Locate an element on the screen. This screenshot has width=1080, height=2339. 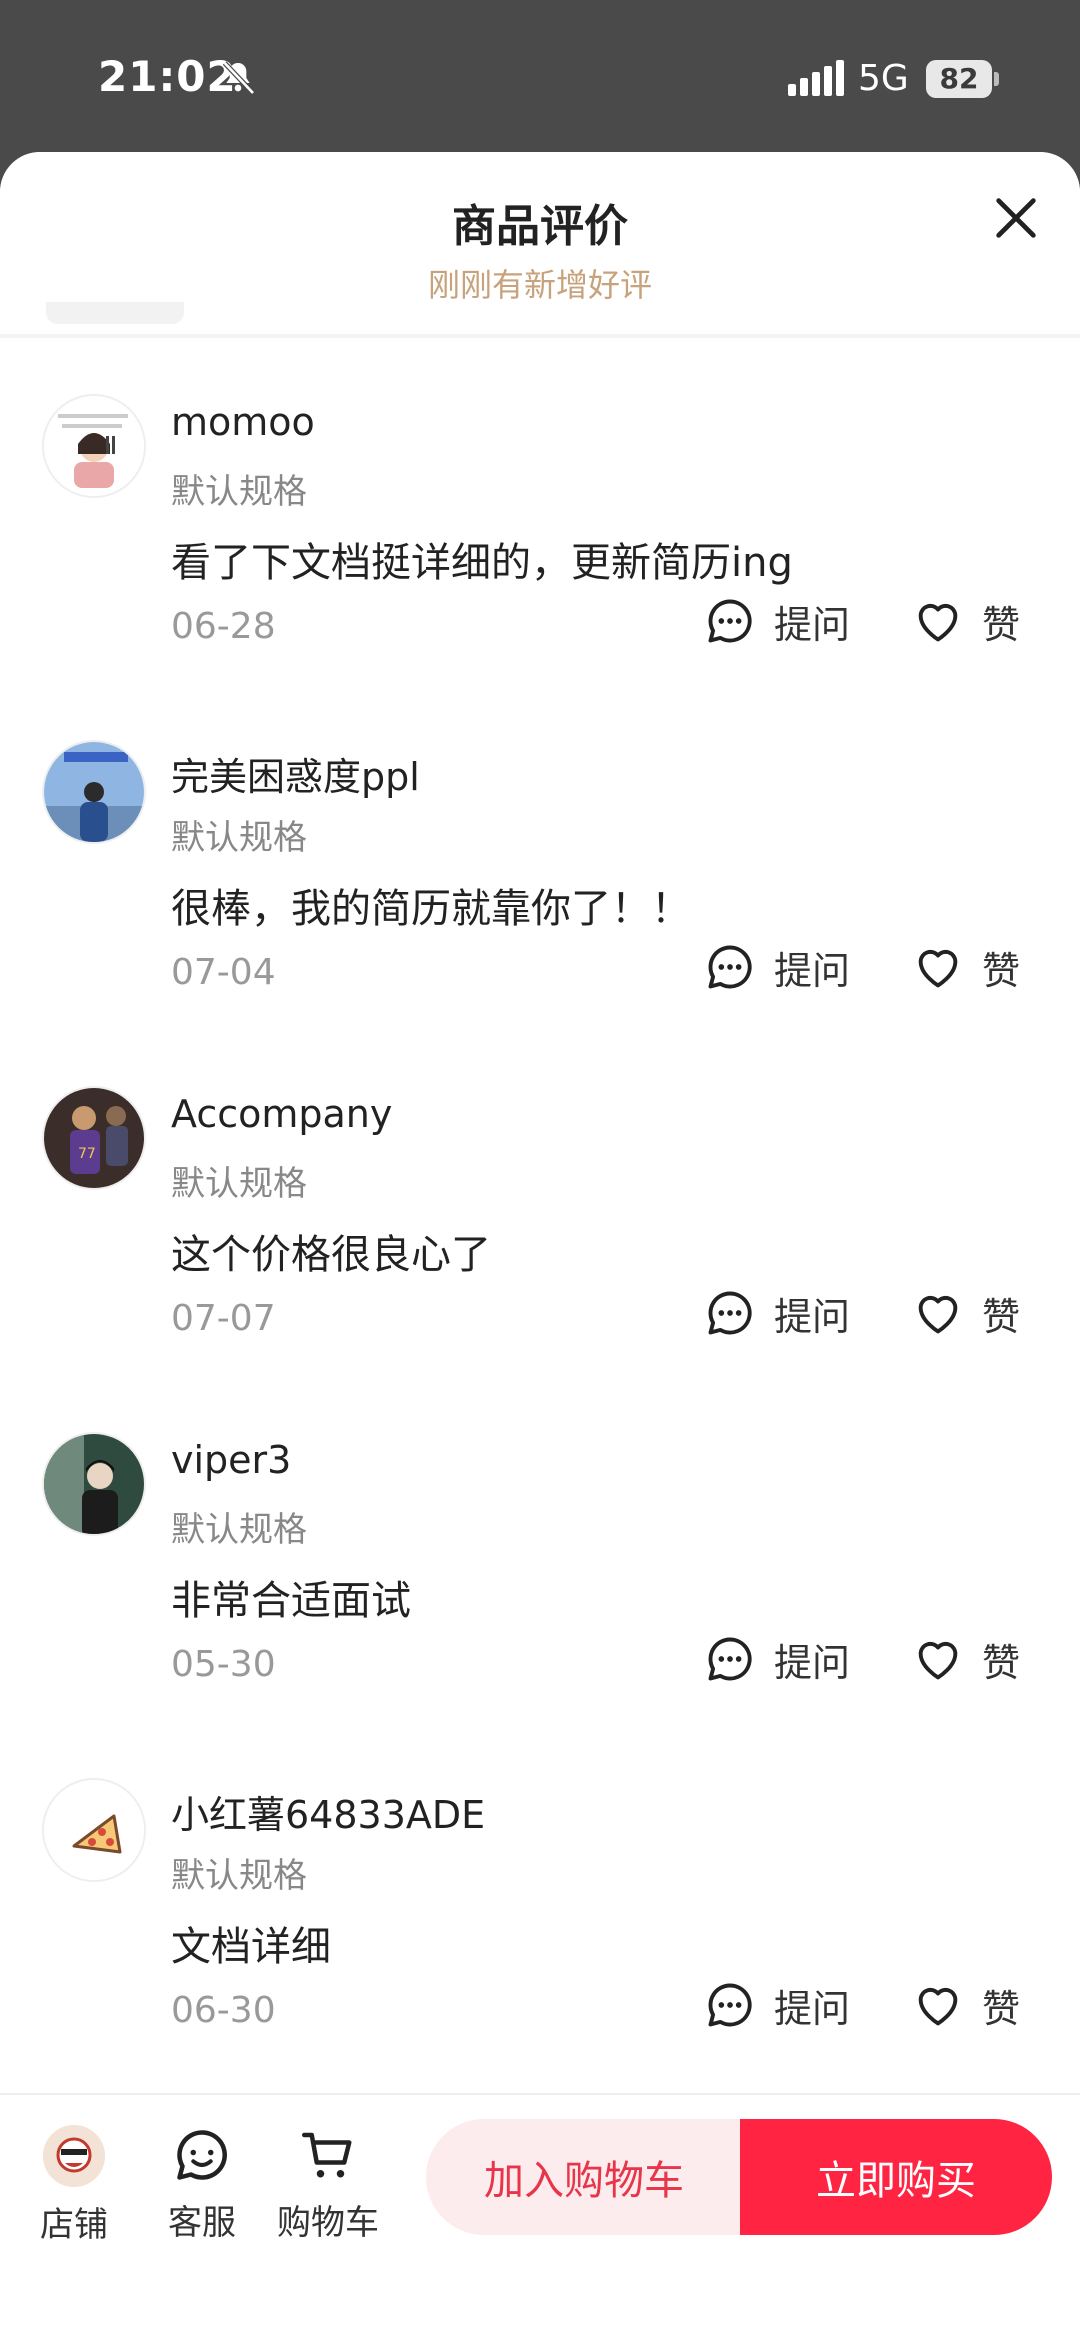
svg-text: 77 is located at coordinates (87, 1154).